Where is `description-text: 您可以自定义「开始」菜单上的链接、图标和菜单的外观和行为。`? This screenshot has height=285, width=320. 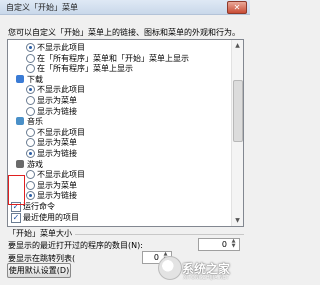 description-text: 您可以自定义「开始」菜单上的链接、图标和菜单的外观和行为。 is located at coordinates (124, 32).